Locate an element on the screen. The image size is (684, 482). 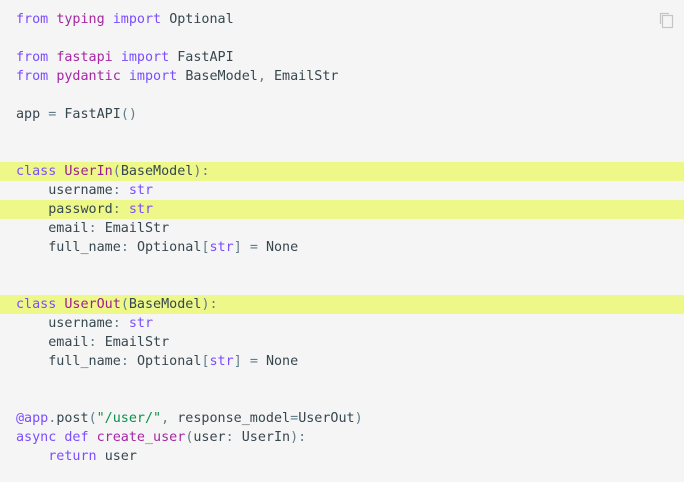
code-line-16: class UserOut(BaseModel): is located at coordinates (342, 304).